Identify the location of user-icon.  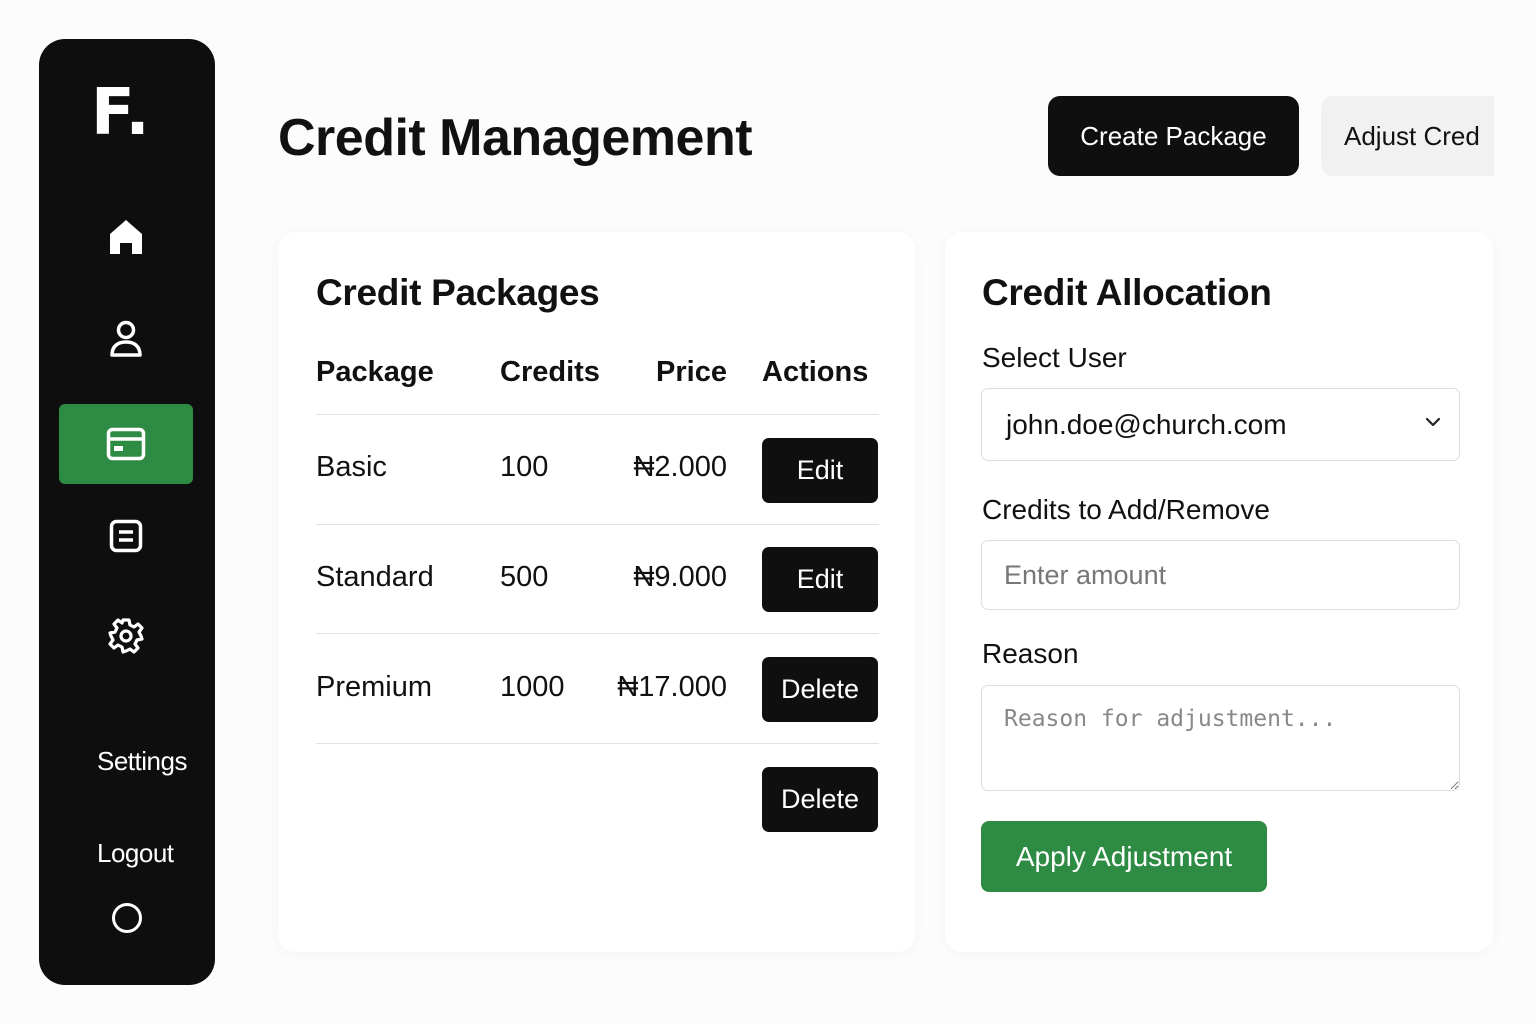
(126, 338).